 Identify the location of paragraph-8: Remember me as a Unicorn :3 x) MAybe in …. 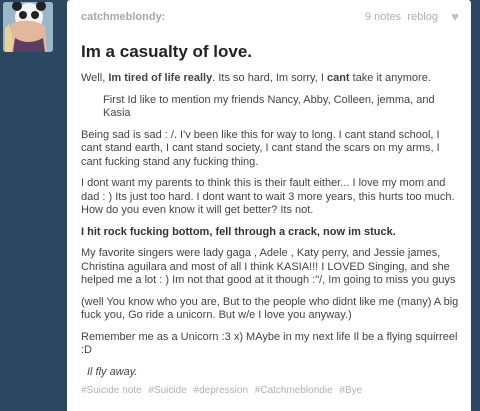
(269, 343).